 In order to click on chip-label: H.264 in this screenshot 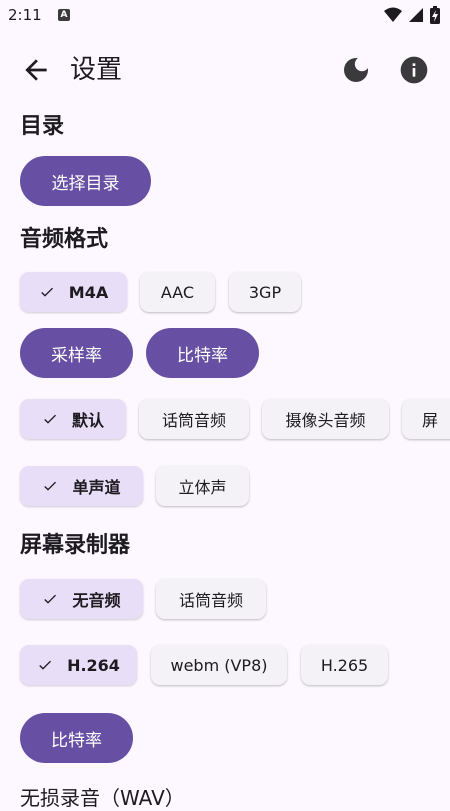, I will do `click(93, 665)`.